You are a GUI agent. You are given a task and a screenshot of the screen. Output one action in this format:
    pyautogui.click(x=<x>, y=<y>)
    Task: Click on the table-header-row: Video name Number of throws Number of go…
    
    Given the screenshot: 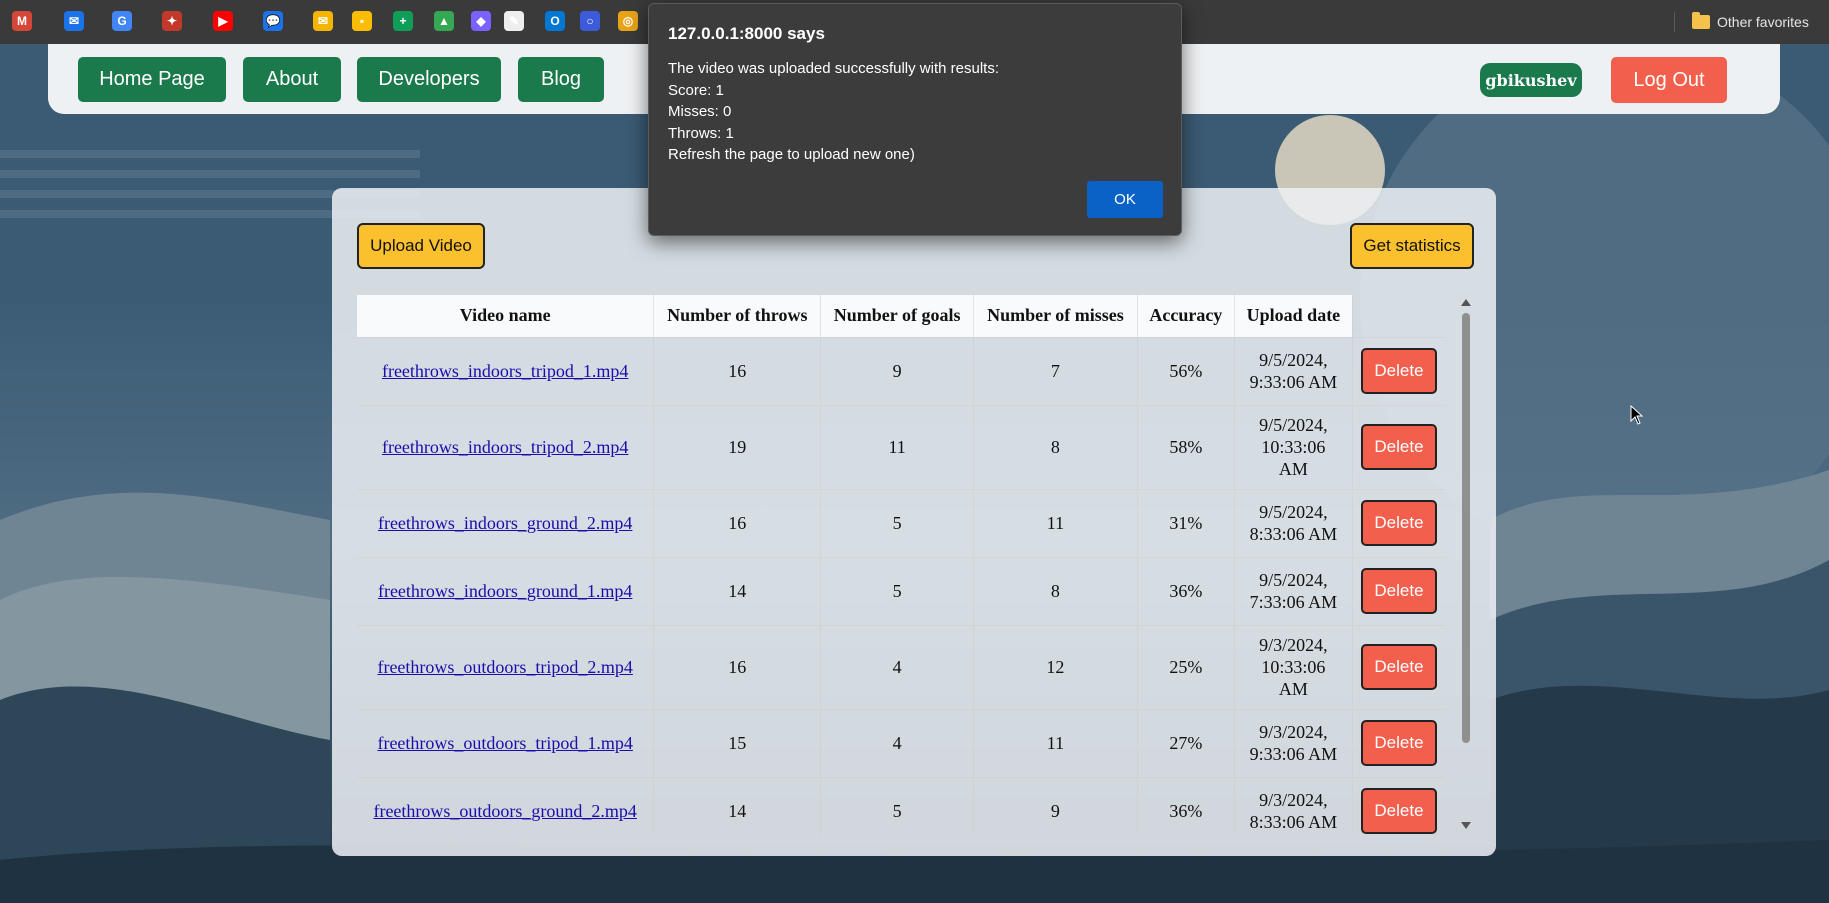 What is the action you would take?
    pyautogui.click(x=901, y=316)
    